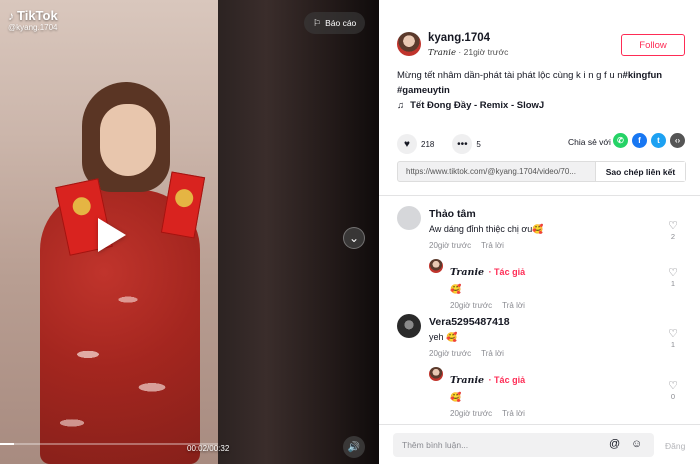  Describe the element at coordinates (589, 142) in the screenshot. I see `share-label: Chia sẻ với` at that location.